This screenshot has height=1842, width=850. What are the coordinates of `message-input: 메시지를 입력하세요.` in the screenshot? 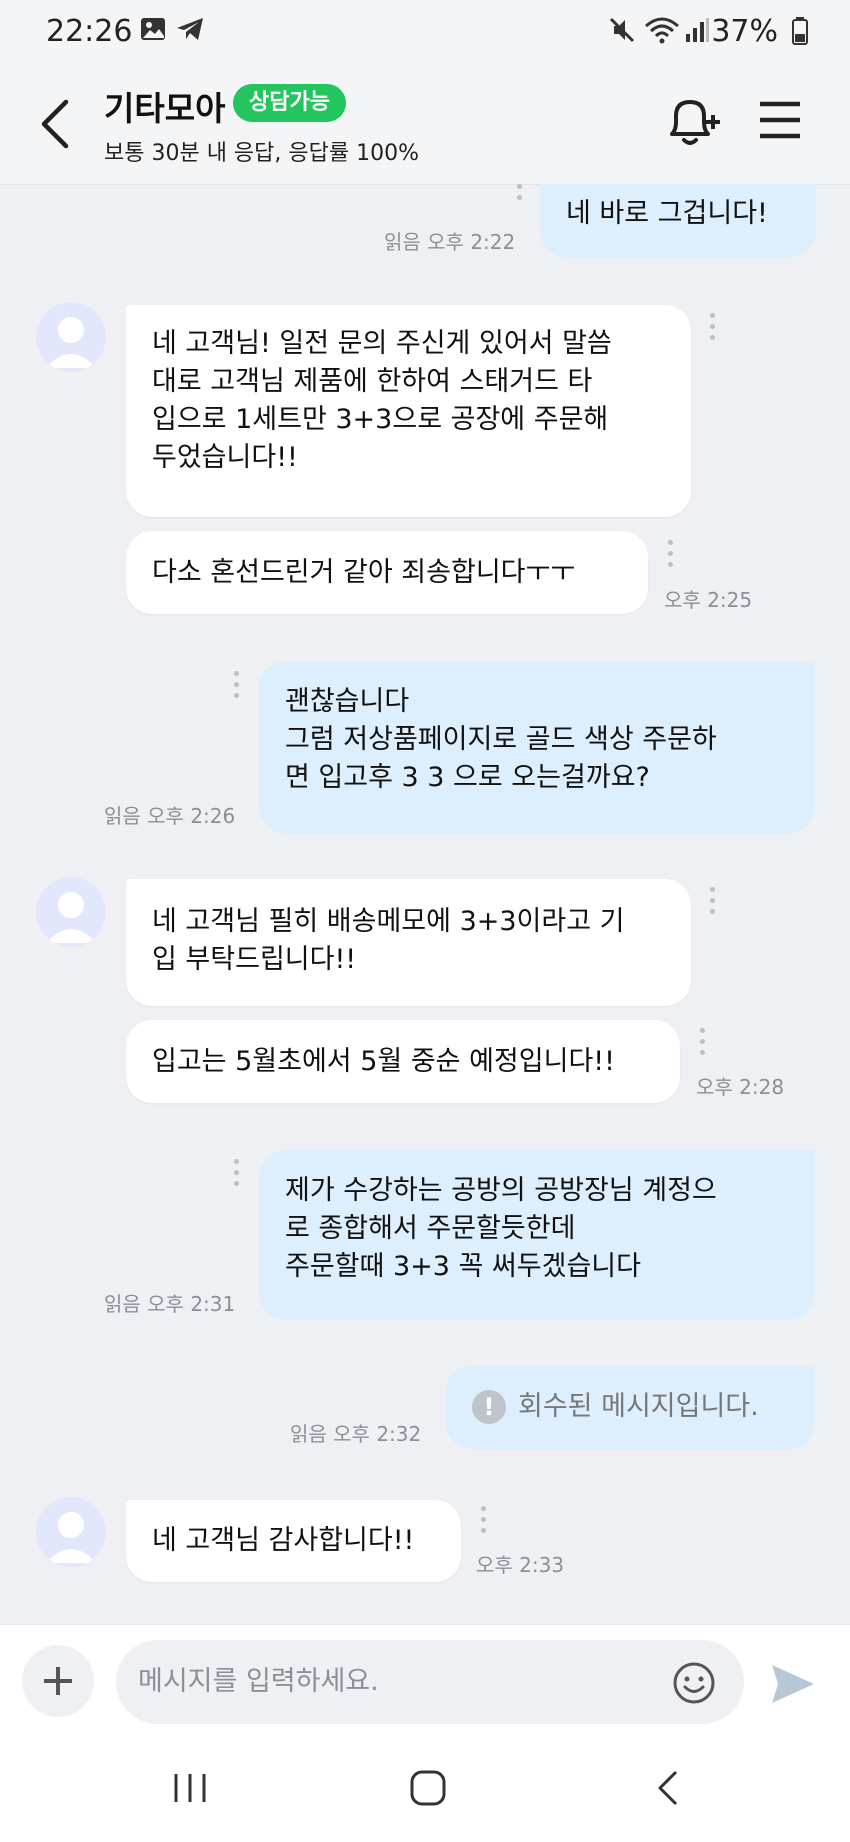 It's located at (430, 1682).